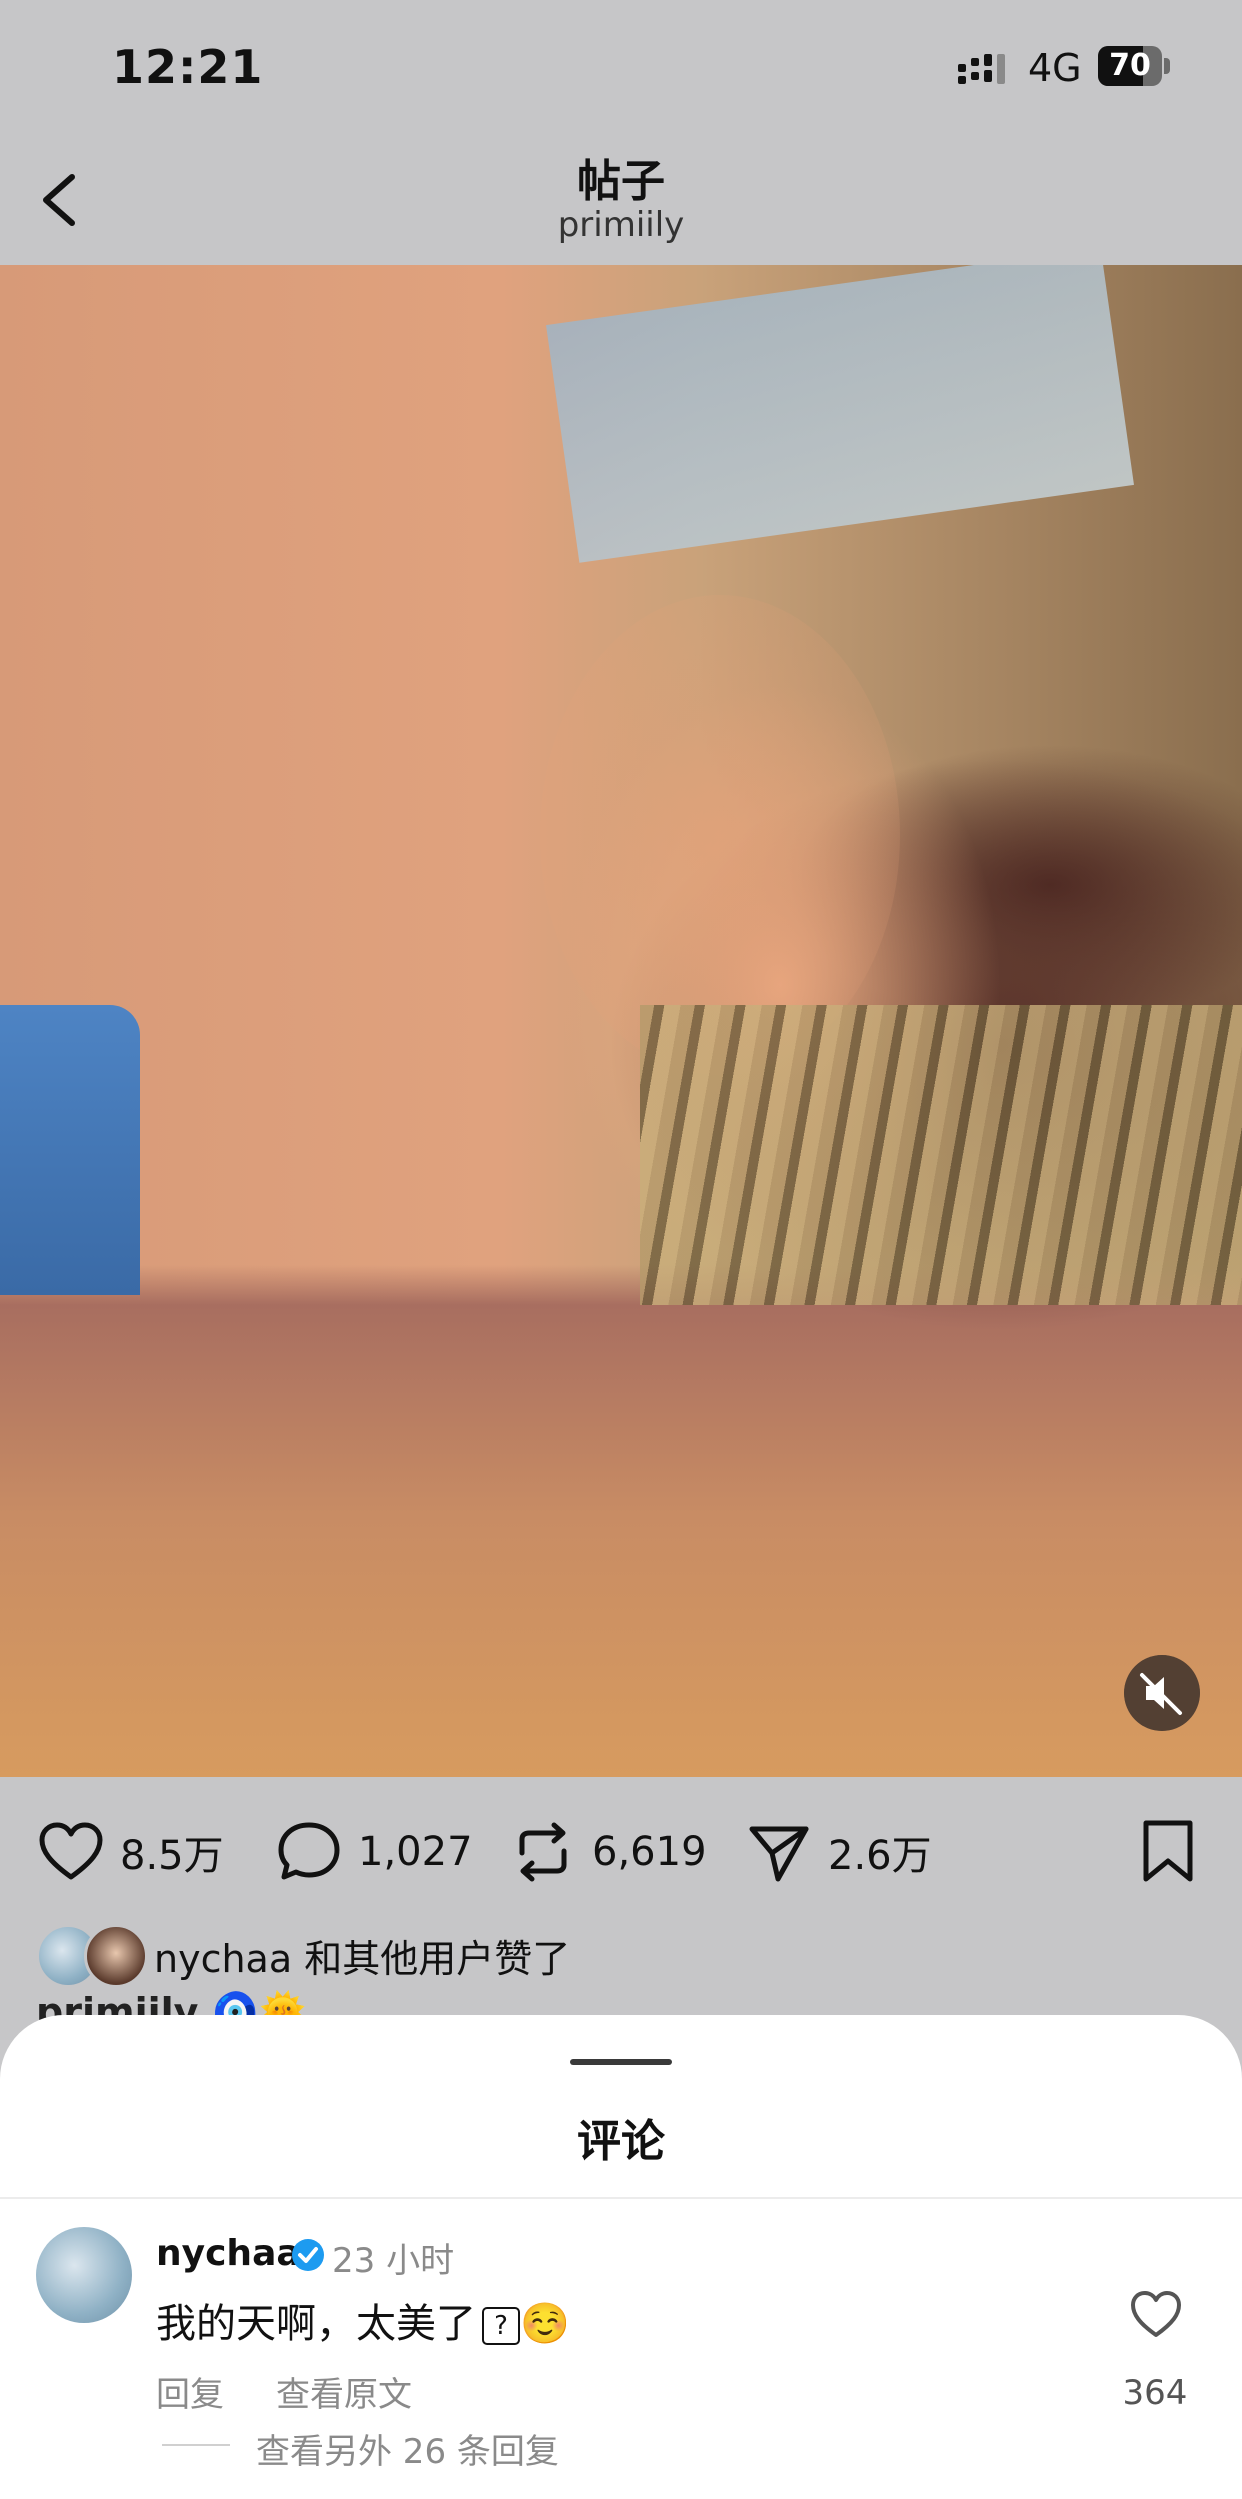 Image resolution: width=1242 pixels, height=2499 pixels. I want to click on like-count: 8.5万, so click(172, 1856).